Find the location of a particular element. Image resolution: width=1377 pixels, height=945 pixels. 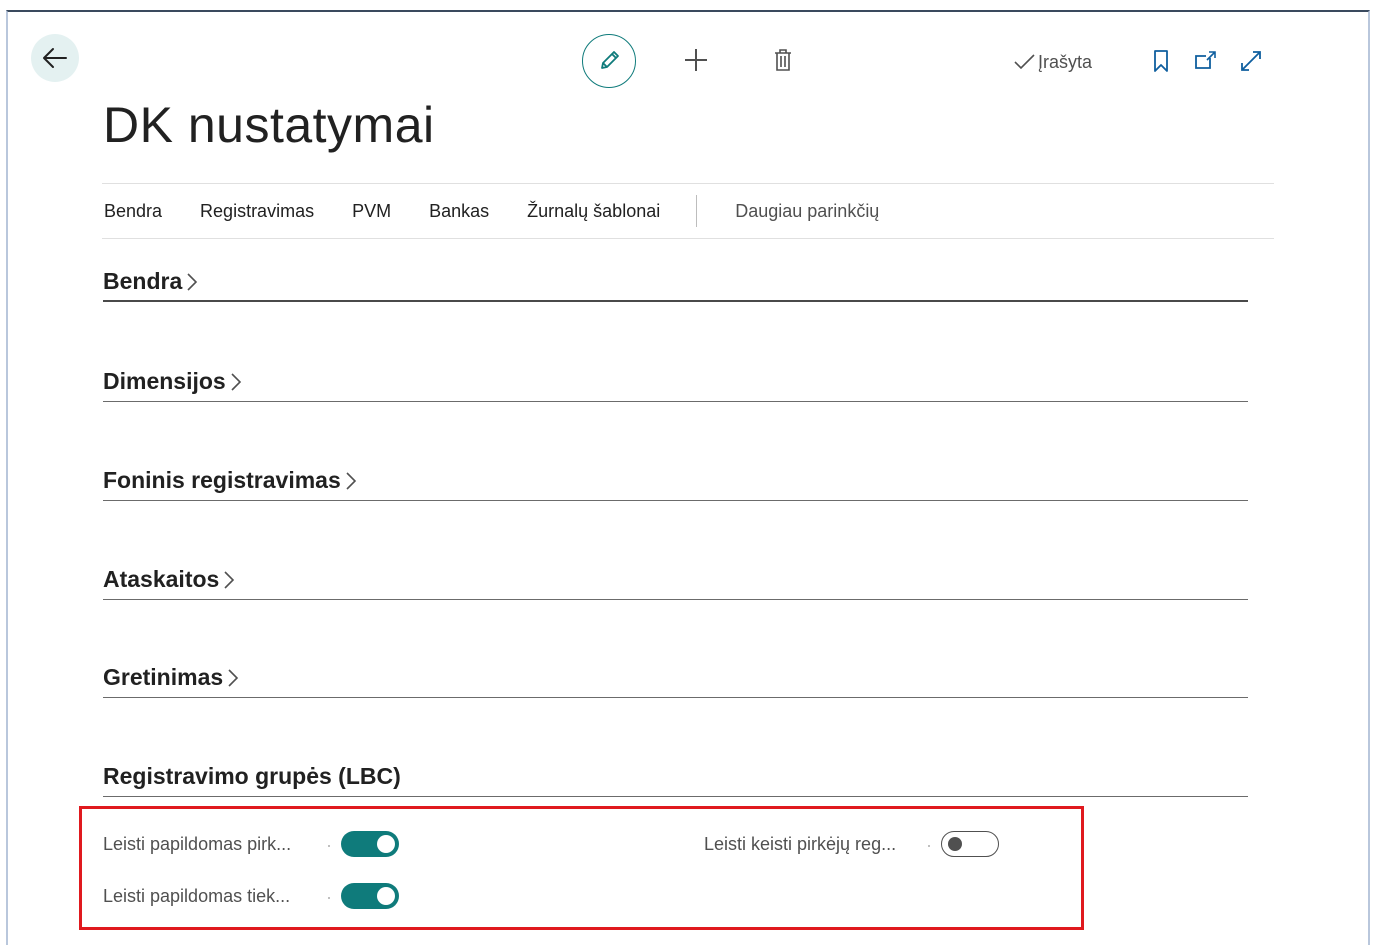

section-bendra: Bendra is located at coordinates (675, 285).